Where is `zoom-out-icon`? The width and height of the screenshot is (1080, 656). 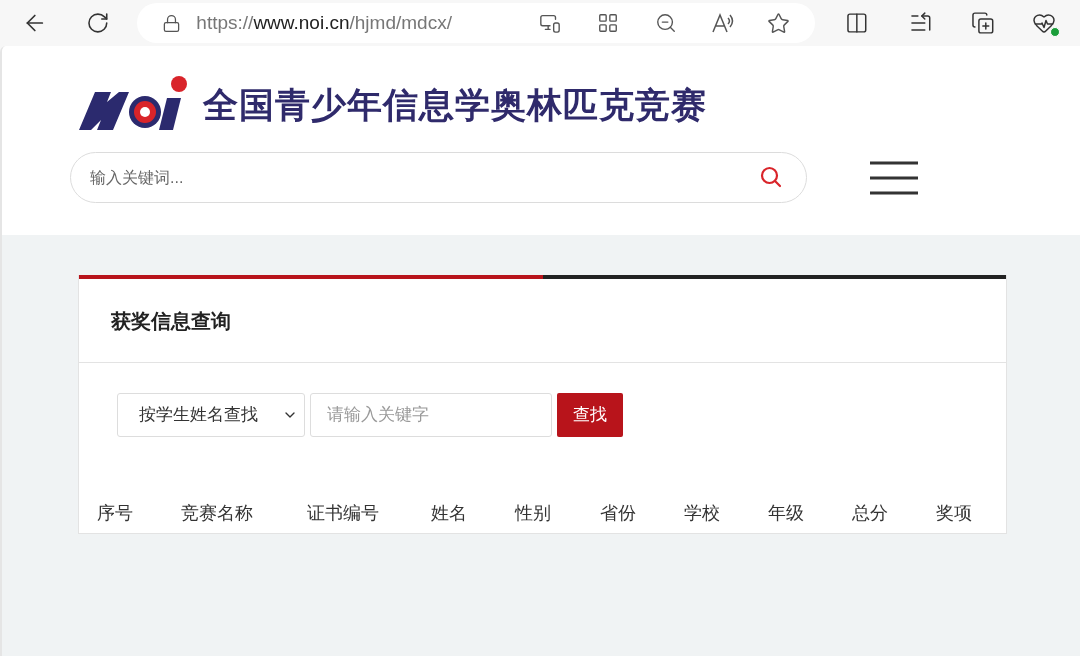
zoom-out-icon is located at coordinates (666, 23).